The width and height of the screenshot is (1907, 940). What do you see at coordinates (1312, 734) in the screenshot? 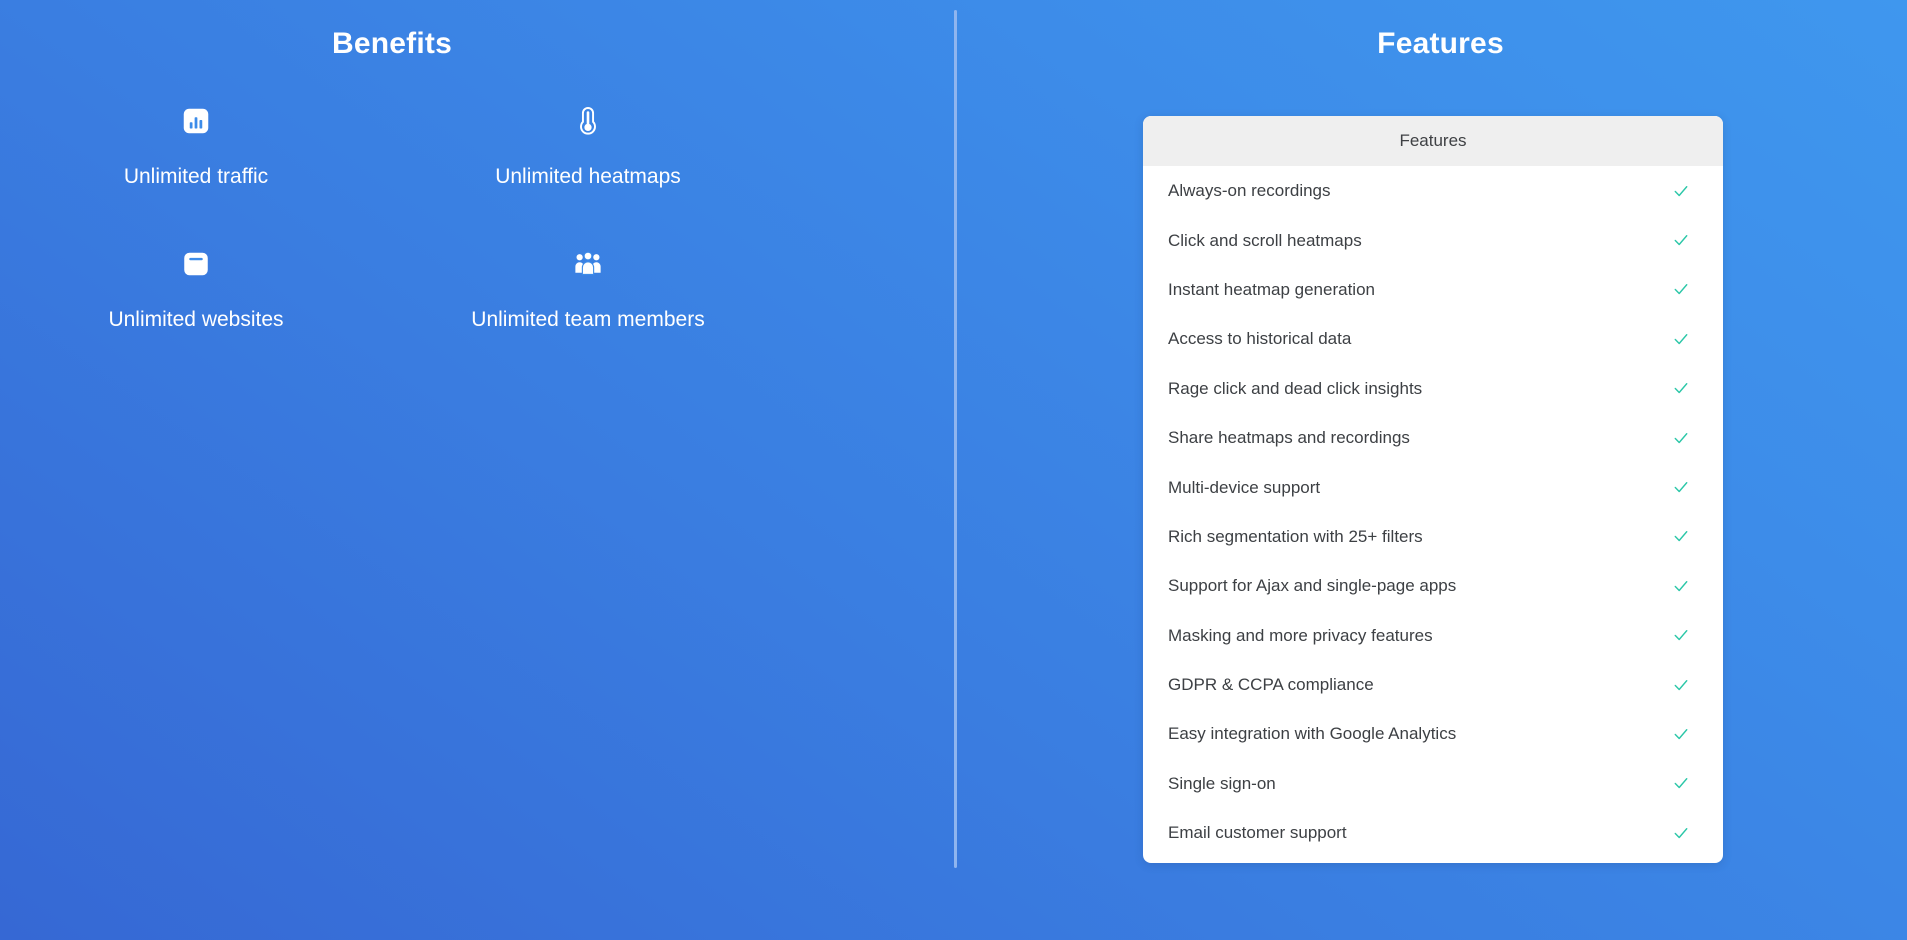
I see `feature-label: Easy integration with Google Analytics` at bounding box center [1312, 734].